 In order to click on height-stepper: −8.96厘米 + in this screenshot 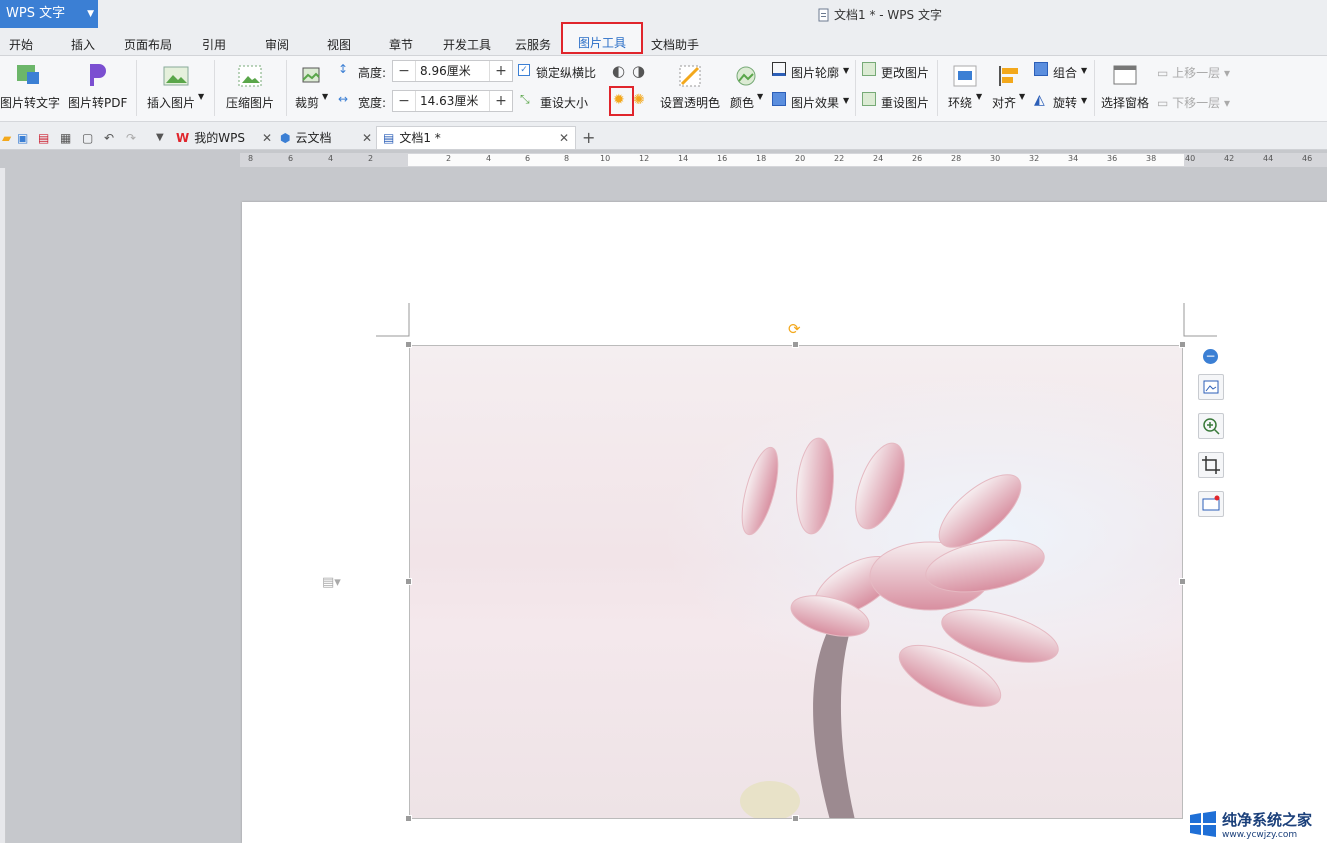, I will do `click(452, 71)`.